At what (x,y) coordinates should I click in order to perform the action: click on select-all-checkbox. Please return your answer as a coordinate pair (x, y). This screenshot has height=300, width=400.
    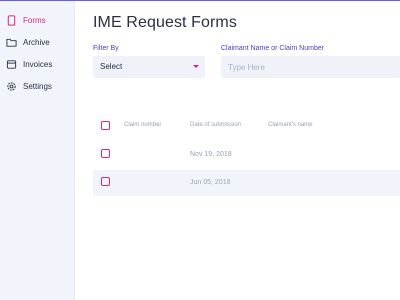
    Looking at the image, I should click on (105, 125).